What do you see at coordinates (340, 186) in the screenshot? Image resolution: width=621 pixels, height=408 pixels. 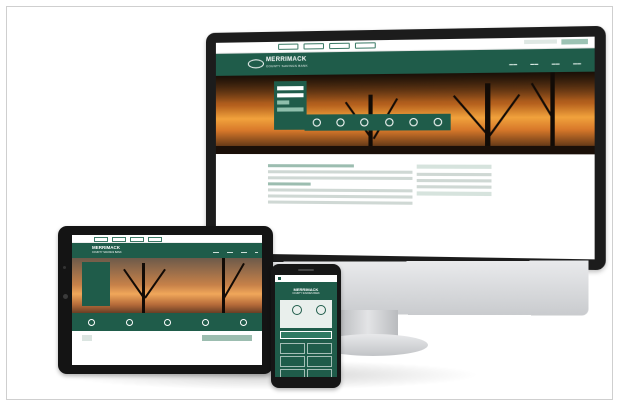 I see `main-column` at bounding box center [340, 186].